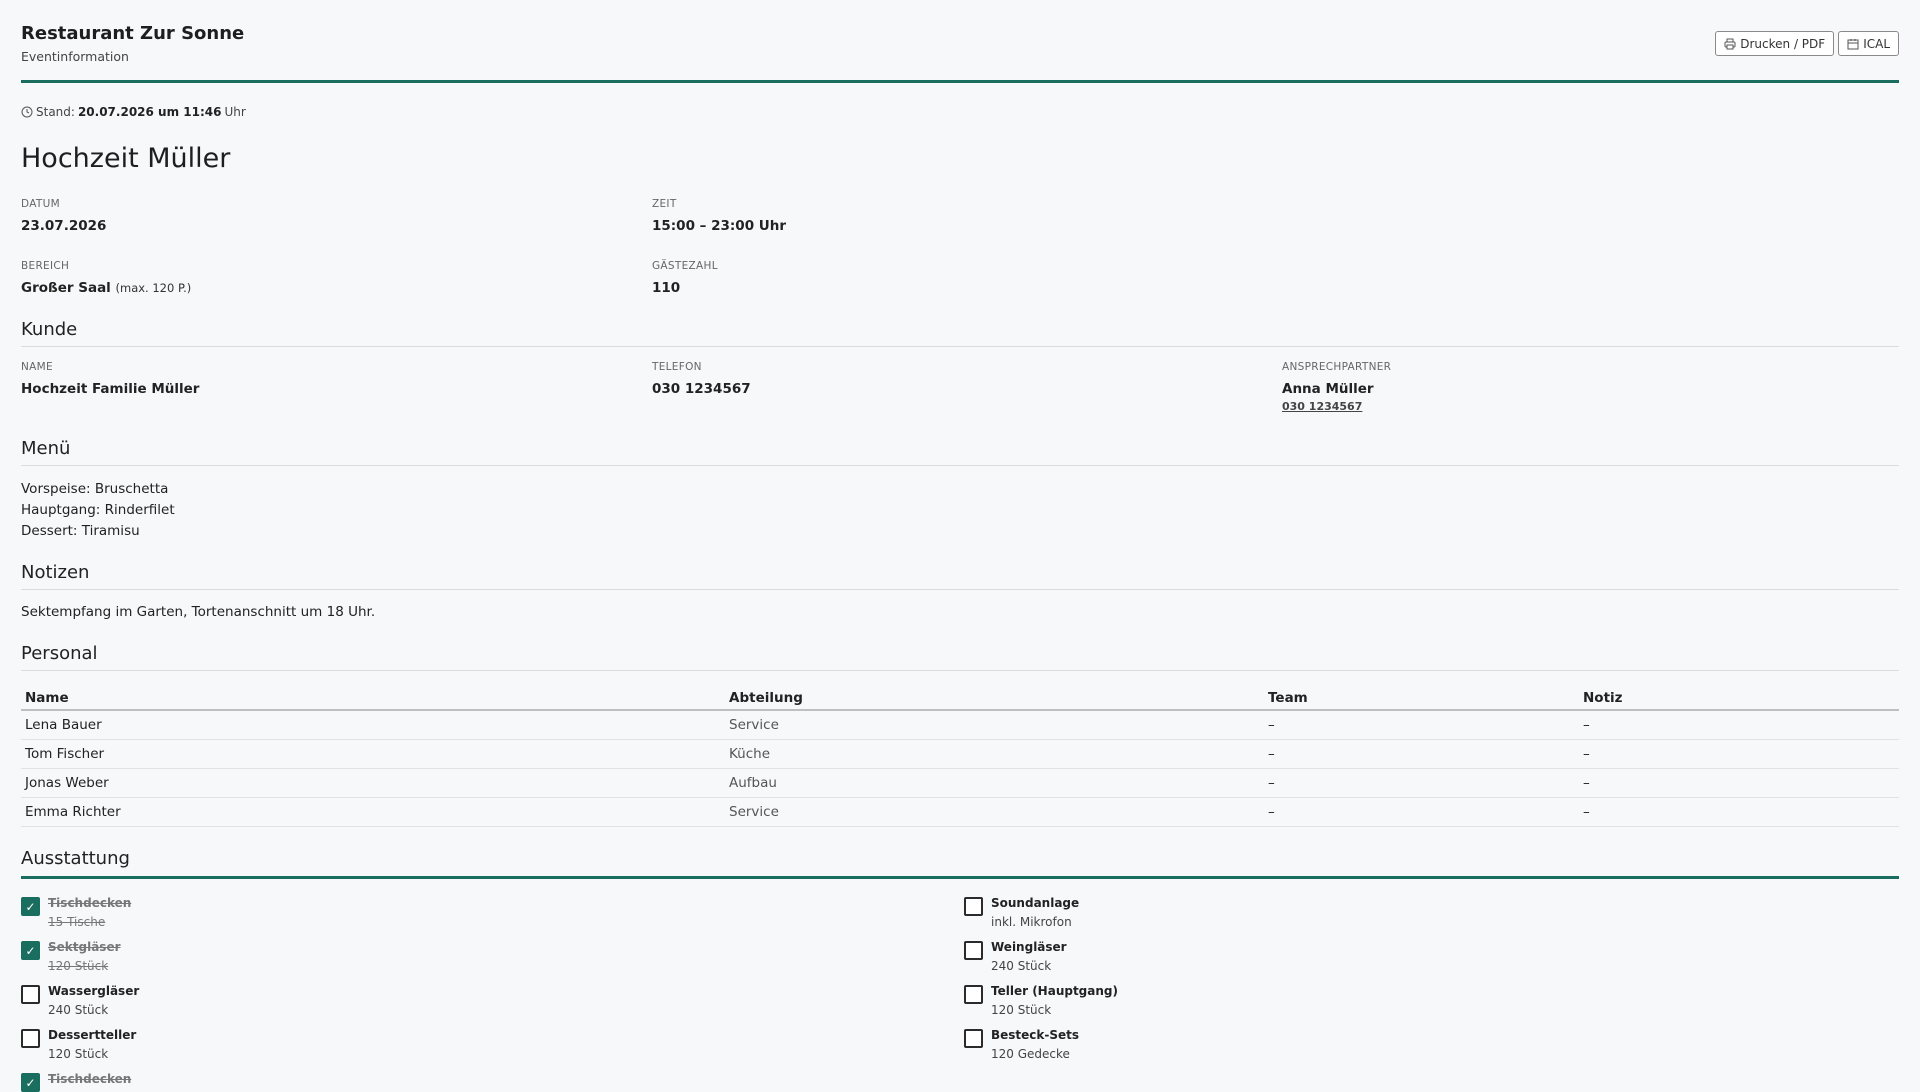 This screenshot has width=1920, height=1092. What do you see at coordinates (994, 783) in the screenshot?
I see `cell-abteilung: Aufbau` at bounding box center [994, 783].